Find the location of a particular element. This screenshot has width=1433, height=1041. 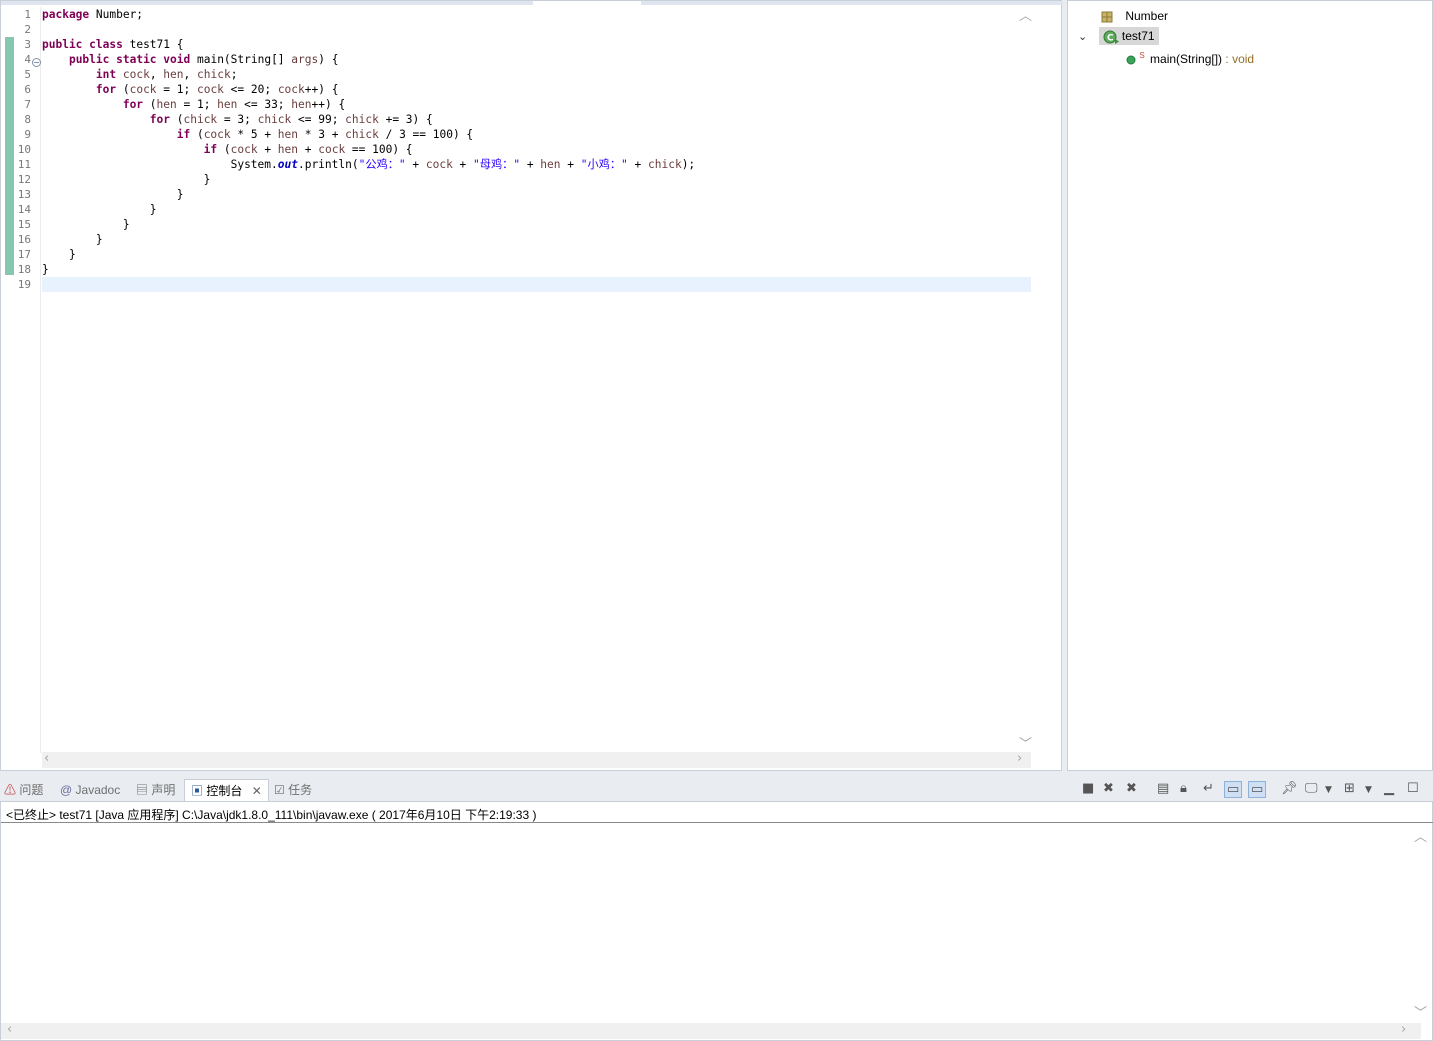

remove-launch-icon: ✖ is located at coordinates (1108, 788).